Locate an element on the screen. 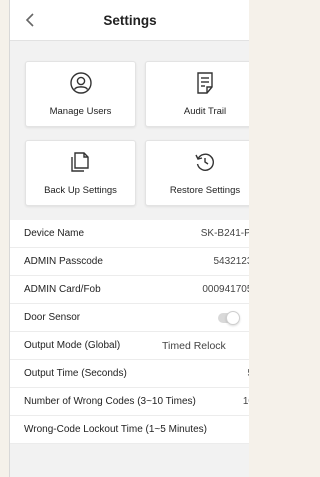 The height and width of the screenshot is (477, 320). lockout-time-row: Wrong-Code Lockout Time (1~5 Minutes) is located at coordinates (129, 430).